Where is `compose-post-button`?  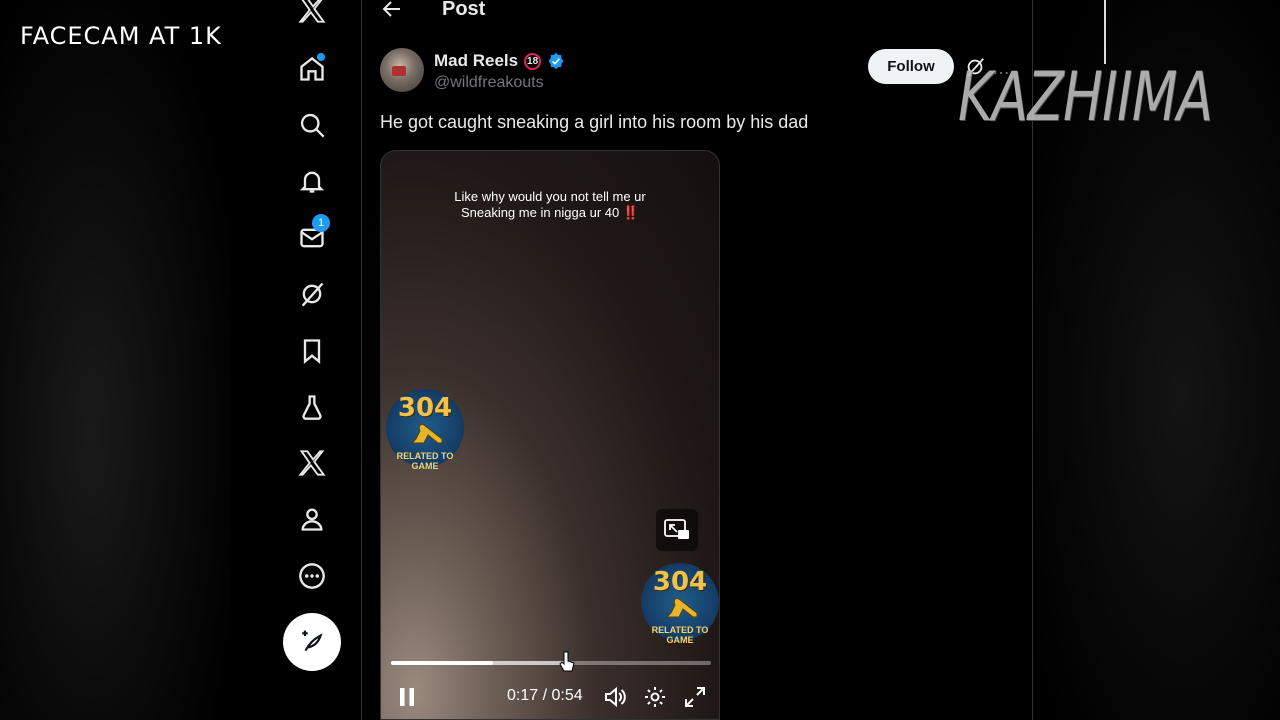
compose-post-button is located at coordinates (312, 642).